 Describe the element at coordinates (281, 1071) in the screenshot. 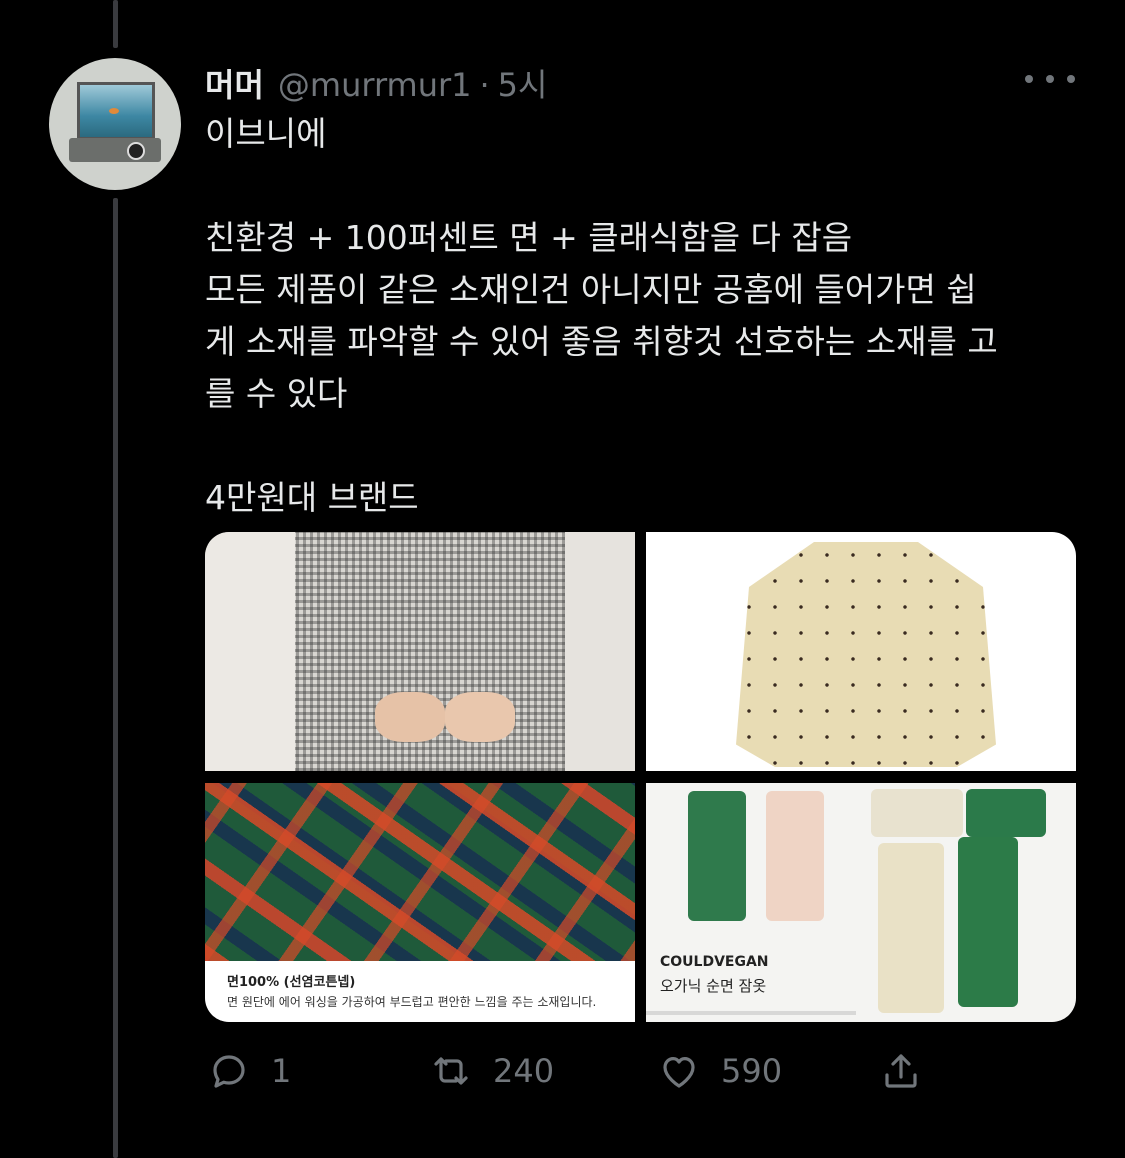

I see `reply-count: 1` at that location.